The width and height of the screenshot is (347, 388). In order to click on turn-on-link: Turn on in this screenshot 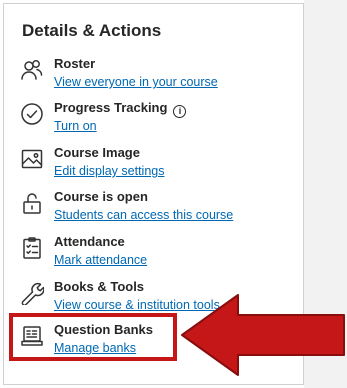, I will do `click(75, 126)`.